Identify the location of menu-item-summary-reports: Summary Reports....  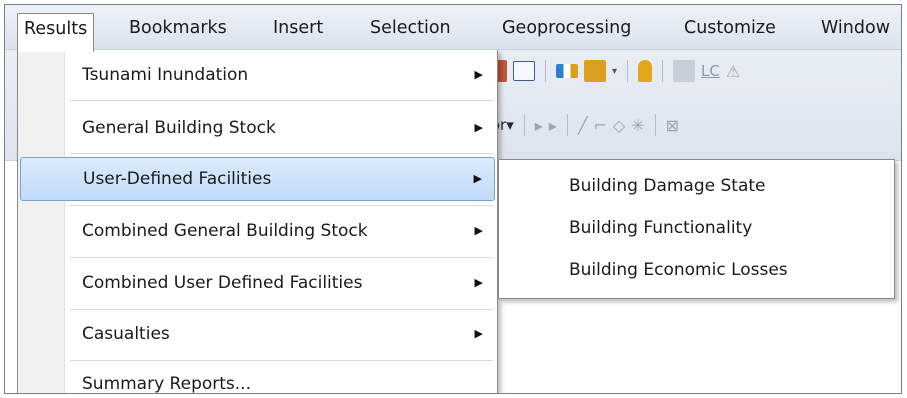
(257, 378).